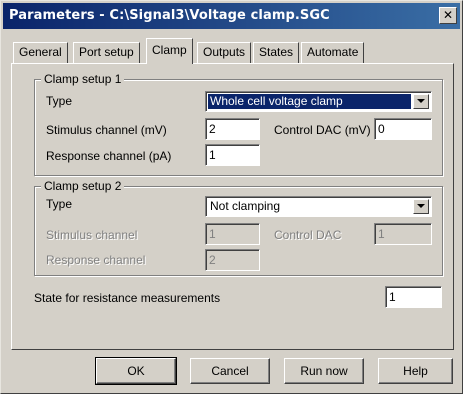  Describe the element at coordinates (403, 234) in the screenshot. I see `clamp2-control-dac-input: 1` at that location.